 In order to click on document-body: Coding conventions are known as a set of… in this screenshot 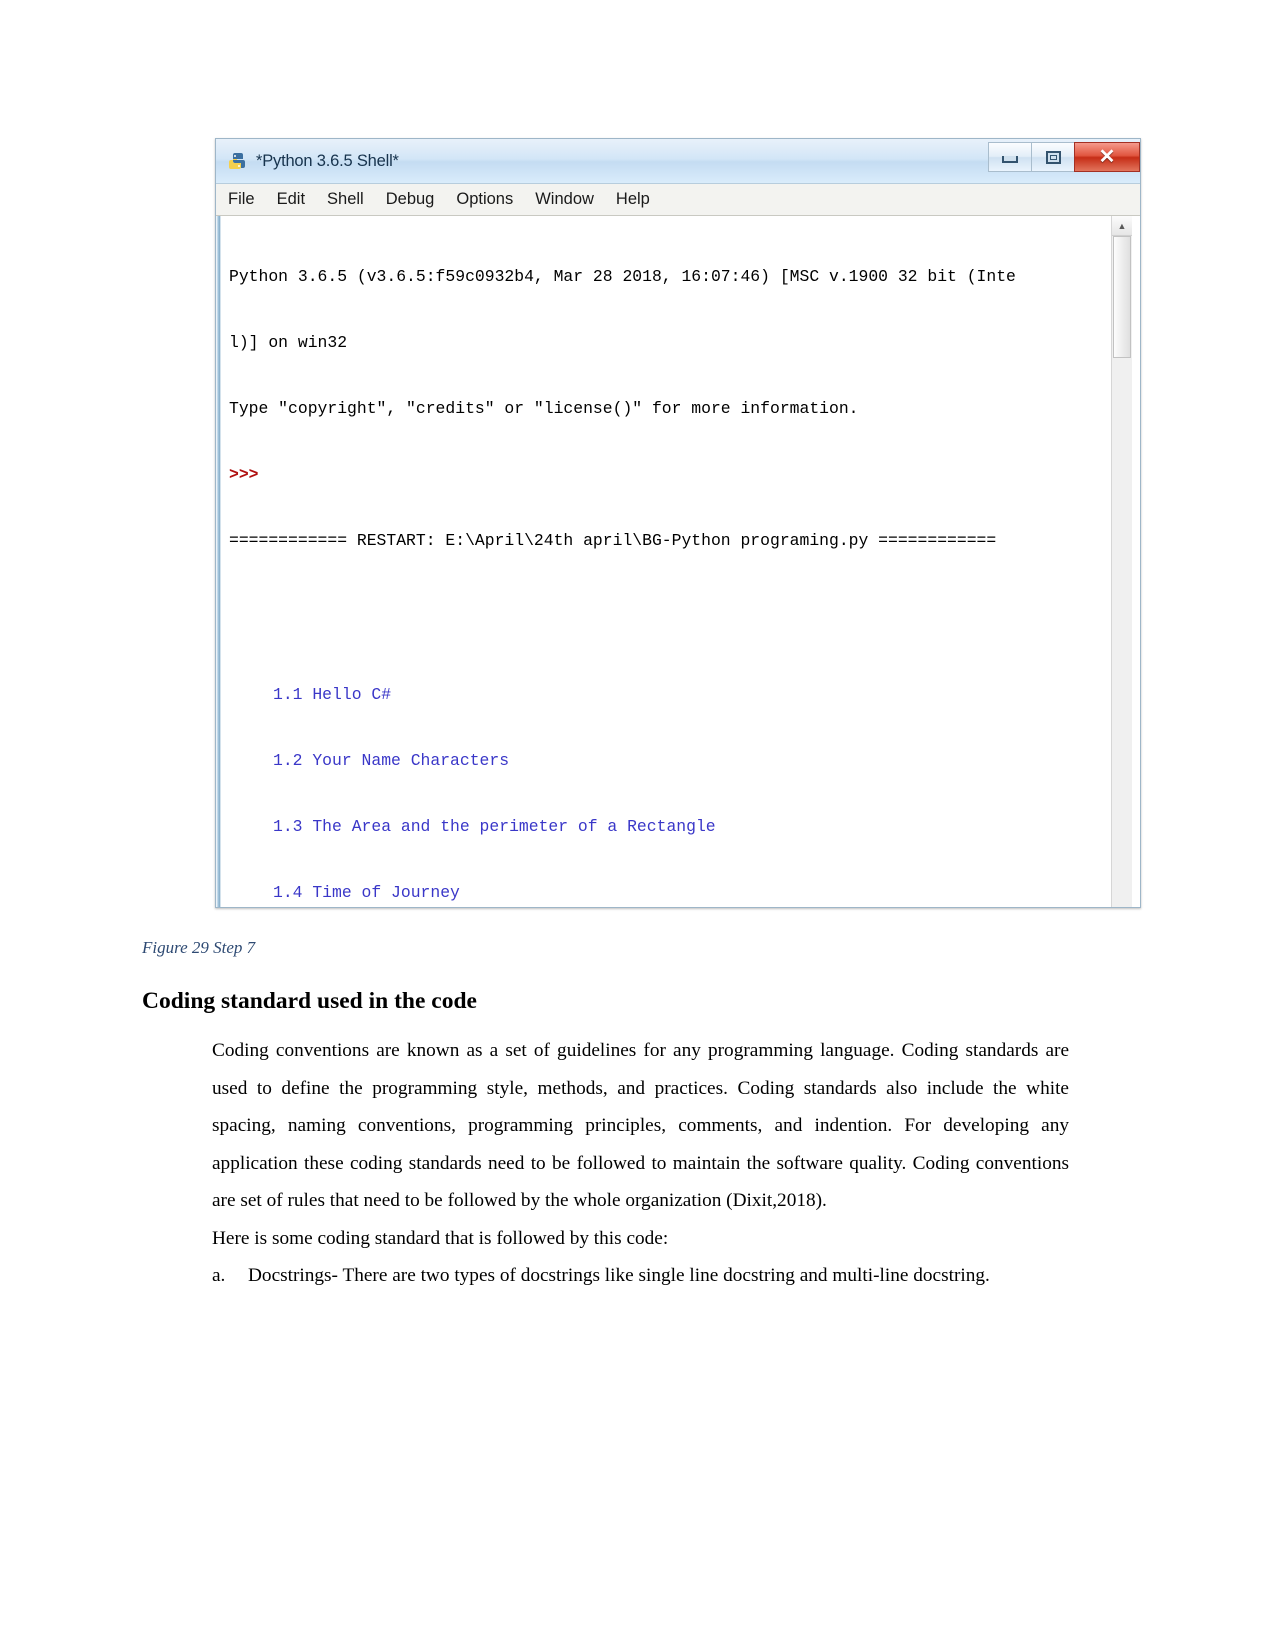, I will do `click(640, 1163)`.